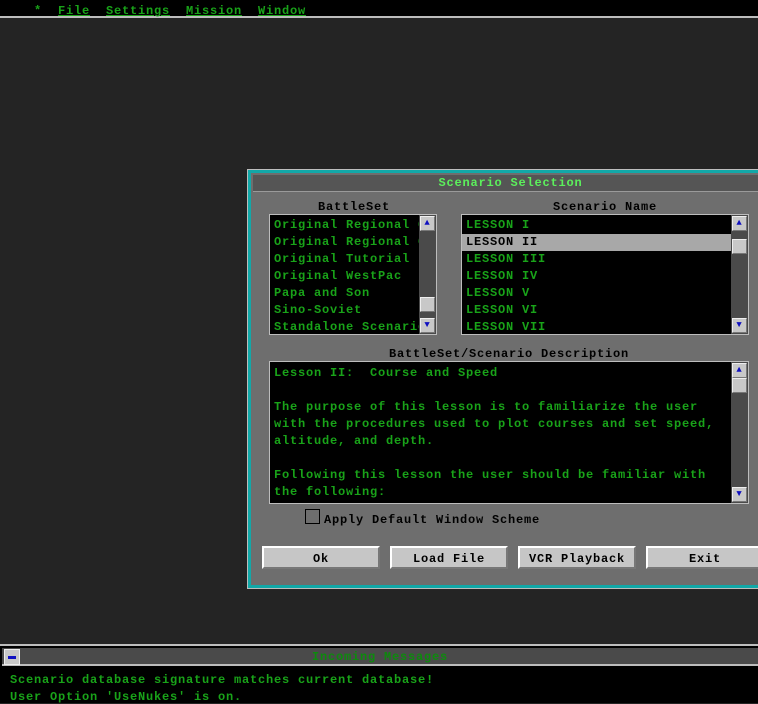 This screenshot has width=758, height=704. I want to click on menu-settings: Settings, so click(138, 11).